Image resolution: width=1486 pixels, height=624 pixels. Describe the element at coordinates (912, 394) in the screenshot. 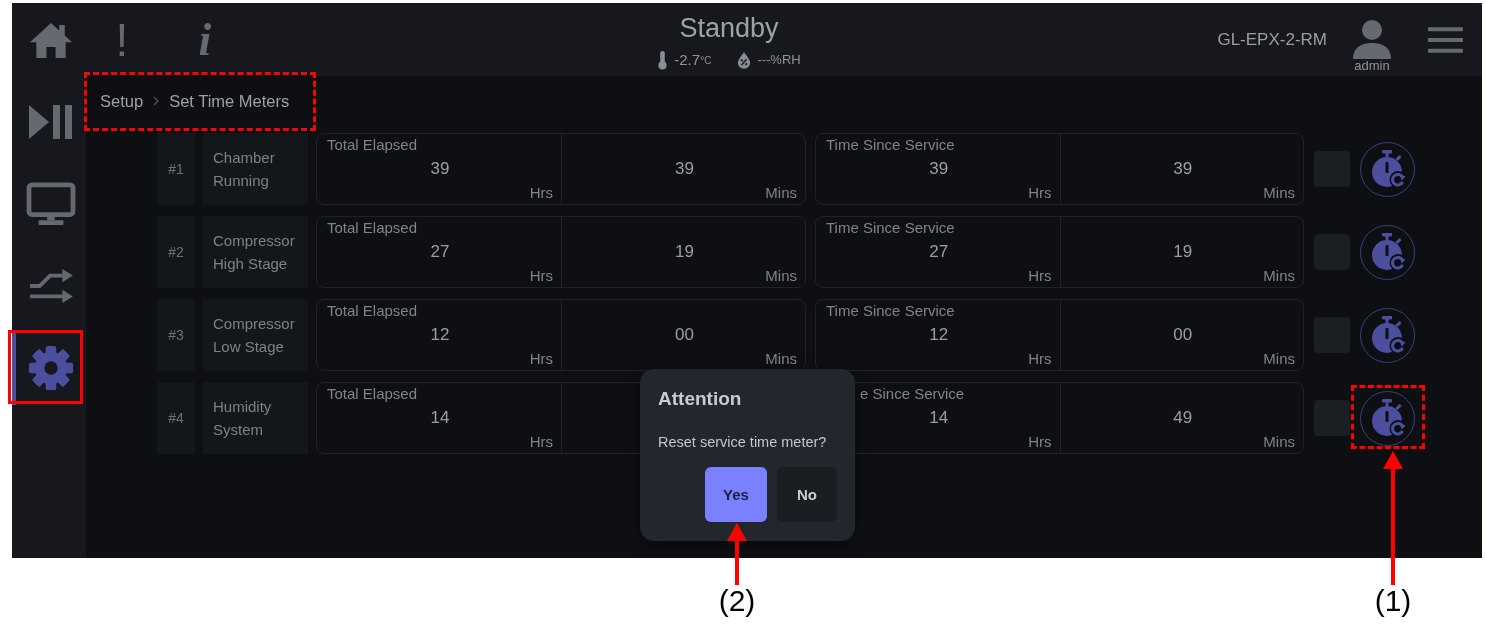

I see `group-label: e Since Service` at that location.